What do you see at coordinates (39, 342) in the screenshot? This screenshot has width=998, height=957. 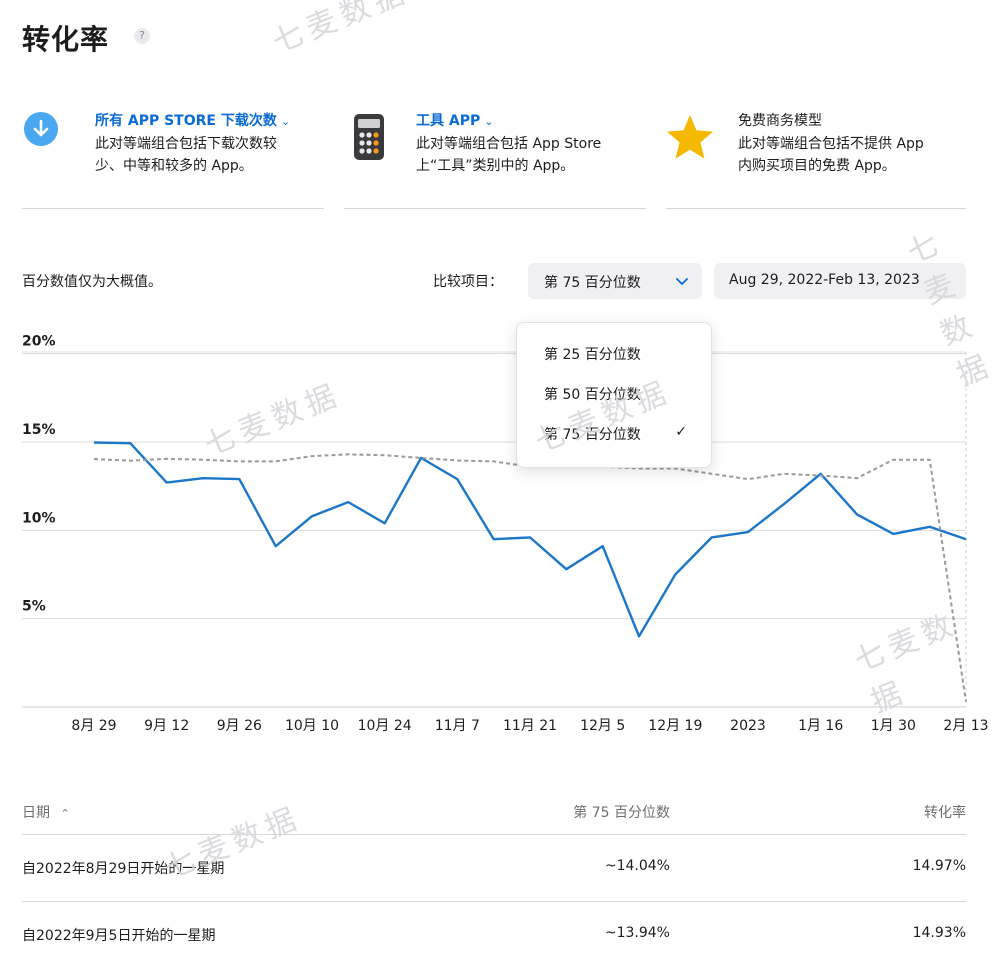 I see `y-tick-label: 20%` at bounding box center [39, 342].